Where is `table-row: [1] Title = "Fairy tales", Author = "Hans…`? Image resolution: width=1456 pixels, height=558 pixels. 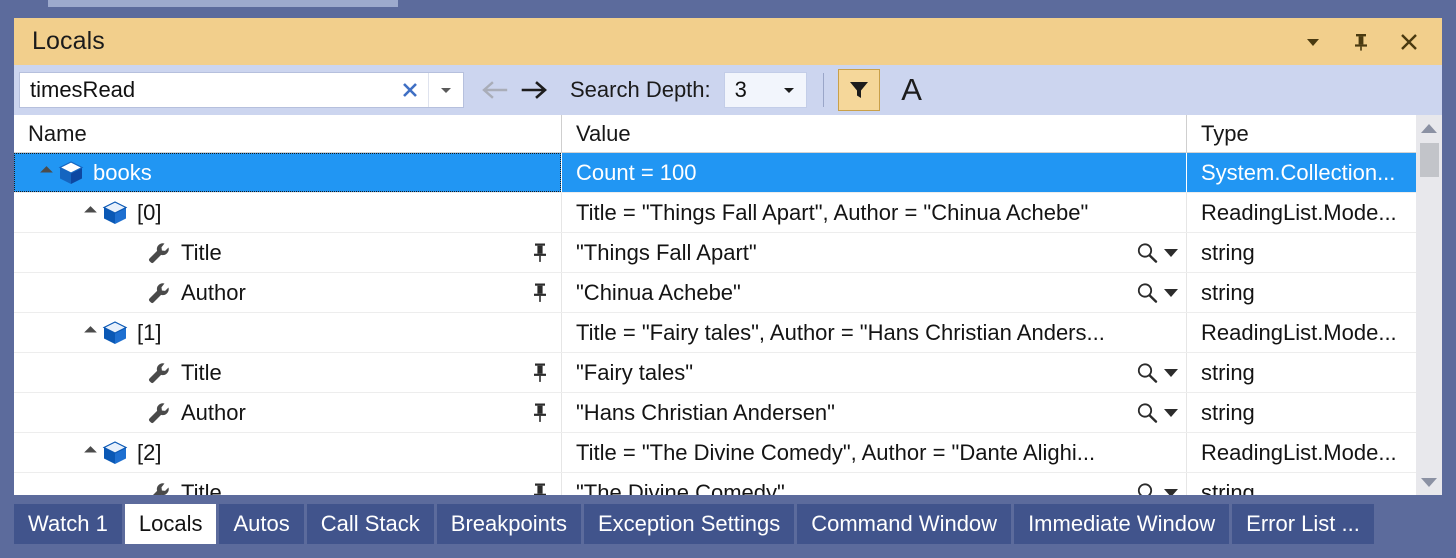 table-row: [1] Title = "Fairy tales", Author = "Hans… is located at coordinates (728, 333).